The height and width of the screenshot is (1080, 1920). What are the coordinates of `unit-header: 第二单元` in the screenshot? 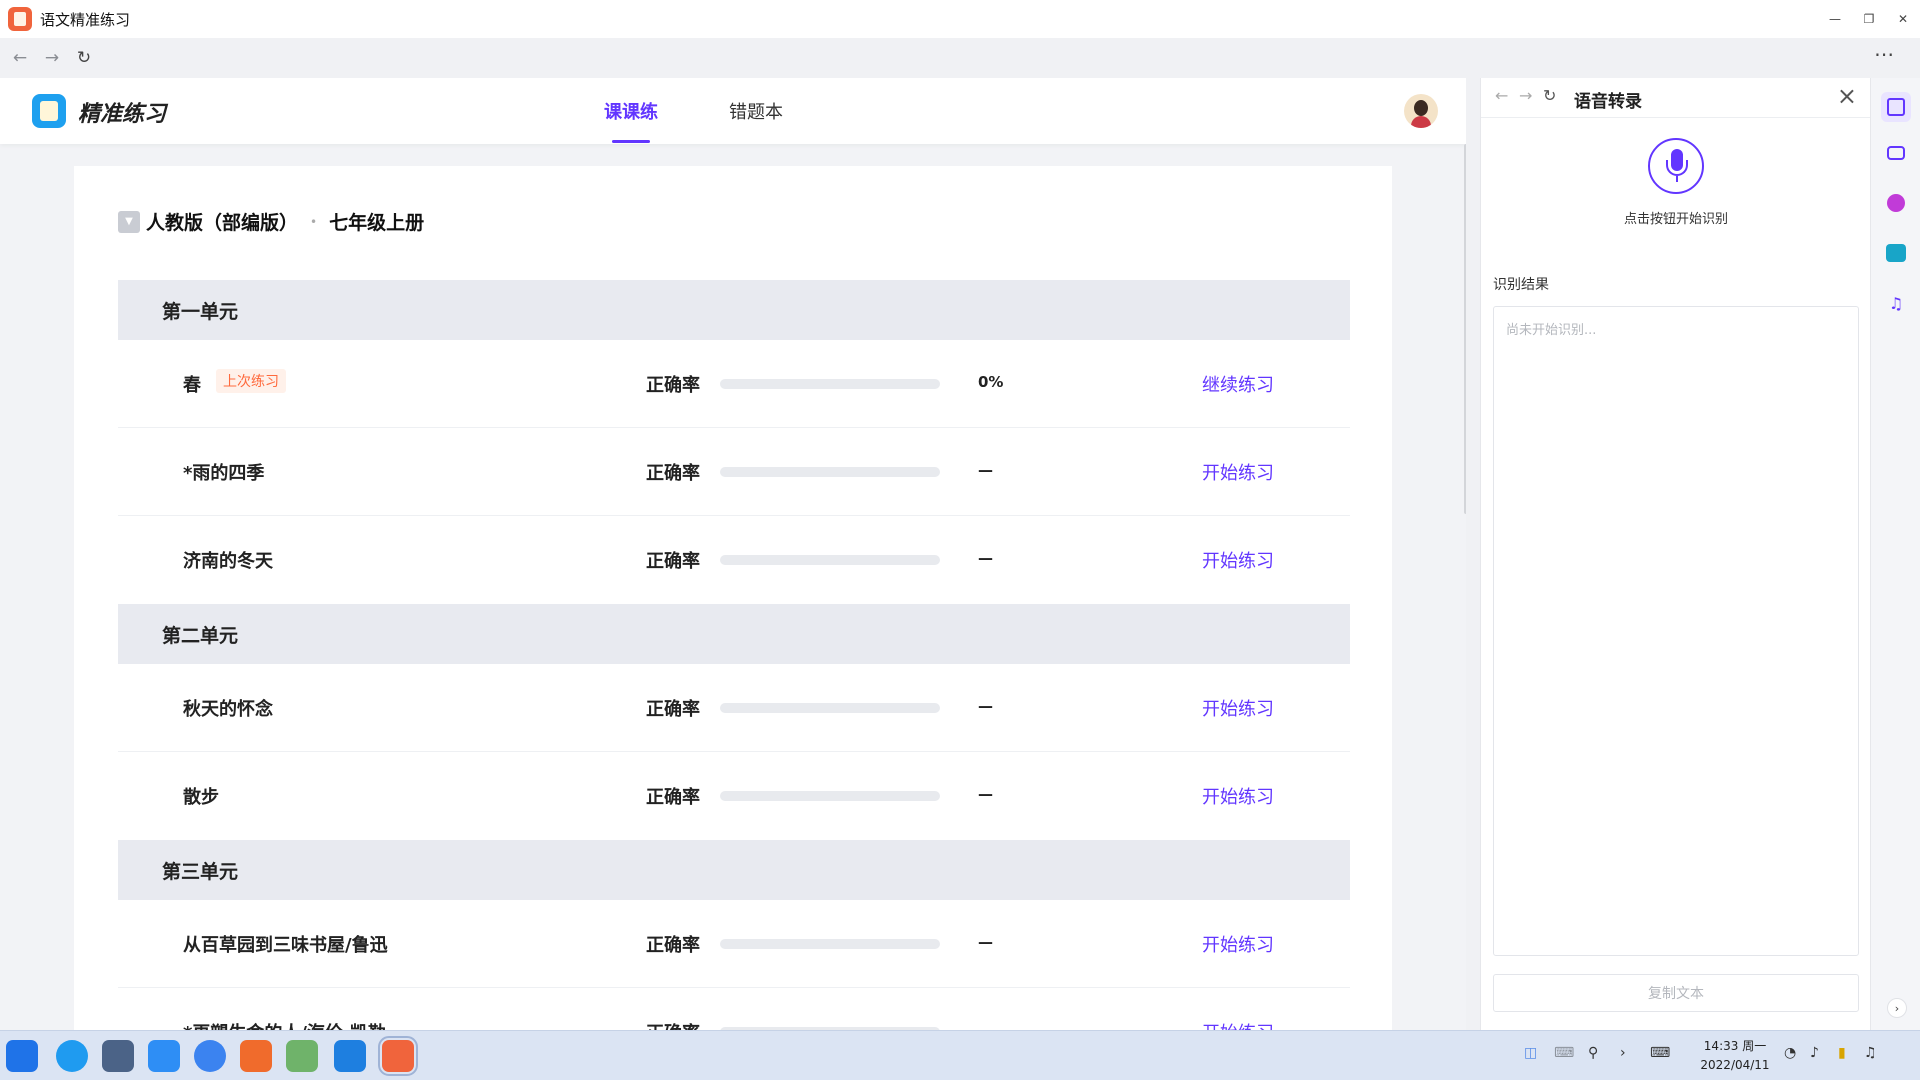 It's located at (734, 634).